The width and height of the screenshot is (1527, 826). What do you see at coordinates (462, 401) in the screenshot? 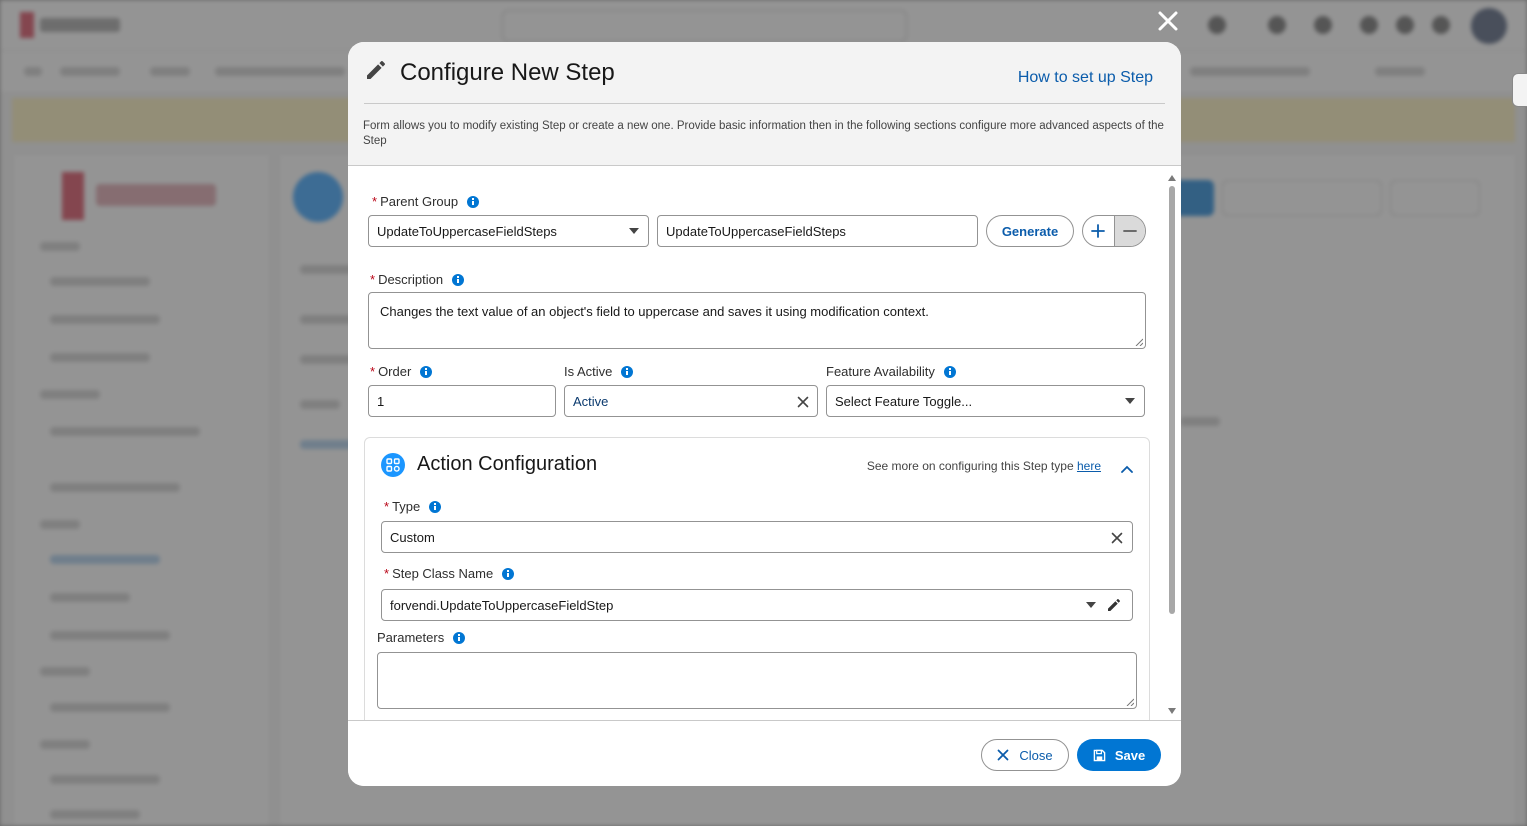
I see `order-input: 1` at bounding box center [462, 401].